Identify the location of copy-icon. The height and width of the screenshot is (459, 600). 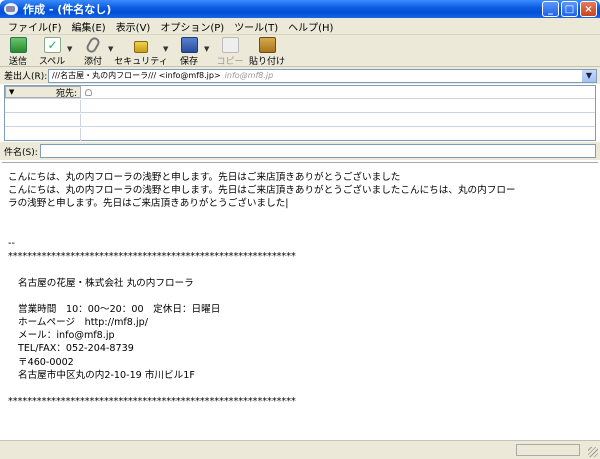
(230, 45).